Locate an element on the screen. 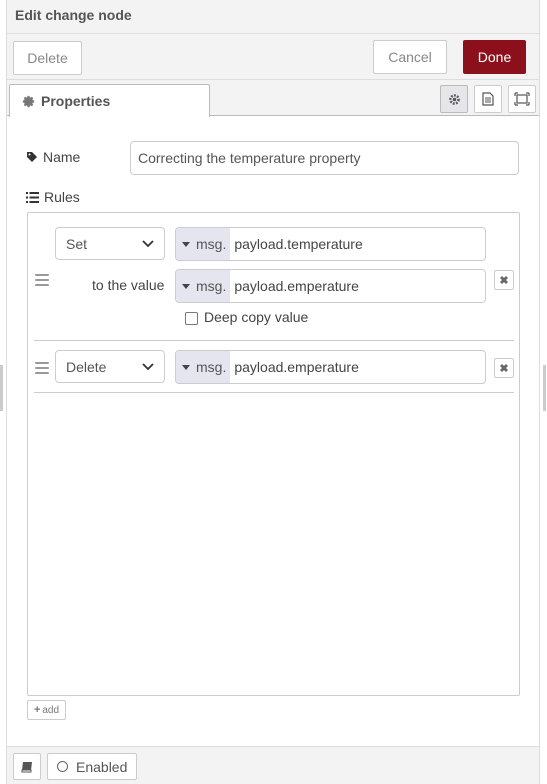 The width and height of the screenshot is (547, 784). tab-appearance is located at coordinates (522, 99).